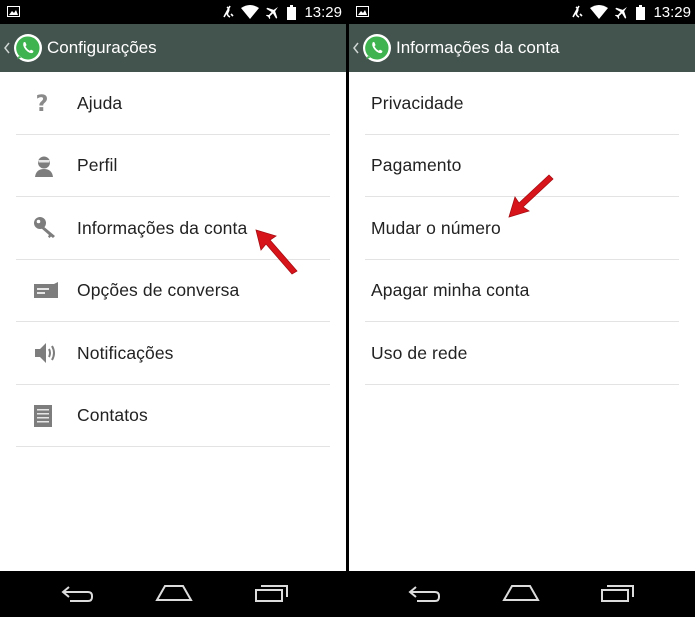 Image resolution: width=695 pixels, height=617 pixels. Describe the element at coordinates (478, 47) in the screenshot. I see `page-title: Informações da conta` at that location.